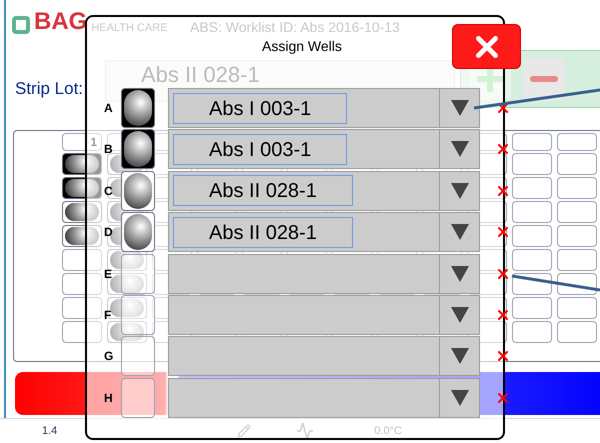 The height and width of the screenshot is (443, 600). I want to click on column-header: 1, so click(82, 142).